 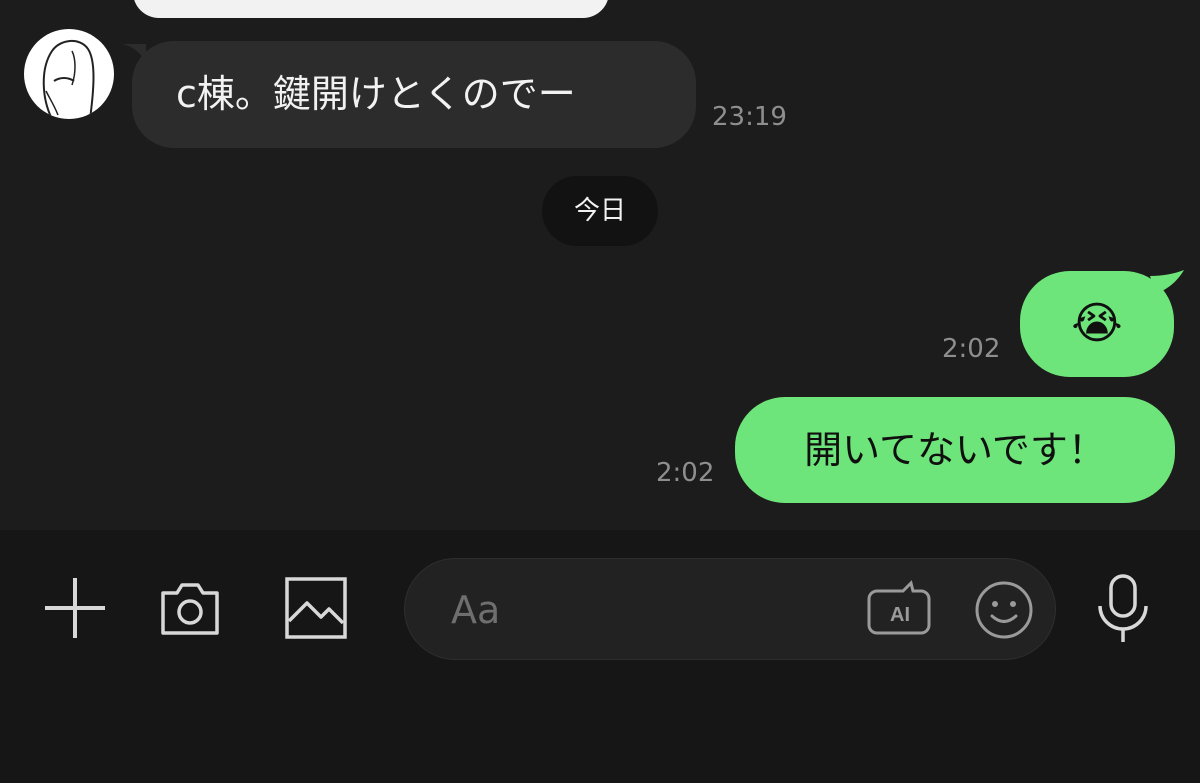 What do you see at coordinates (371, 9) in the screenshot?
I see `previous-message-bubble` at bounding box center [371, 9].